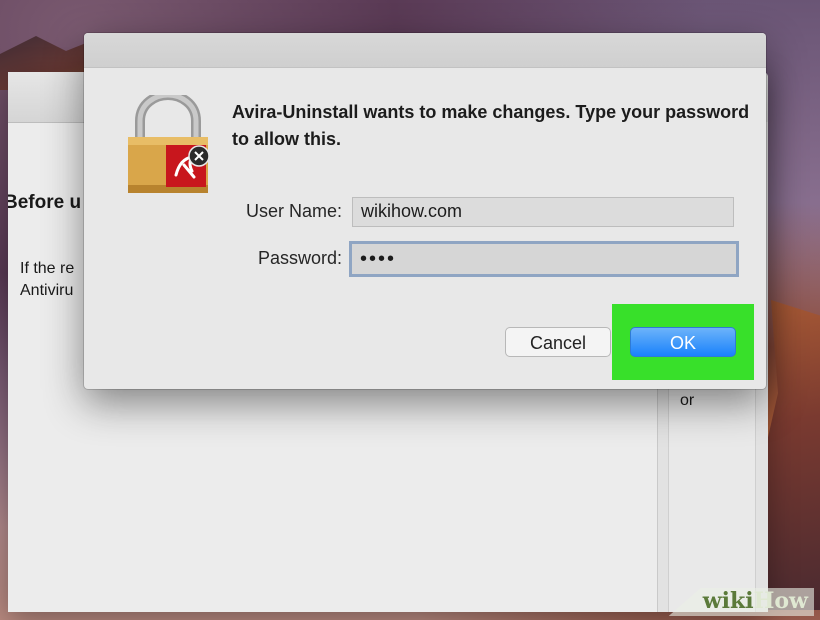  I want to click on watermark-how: How, so click(780, 601).